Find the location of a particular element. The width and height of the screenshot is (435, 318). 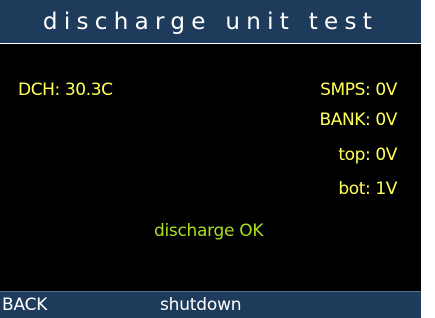

bank-voltage-reading: BANK: 0V is located at coordinates (358, 120).